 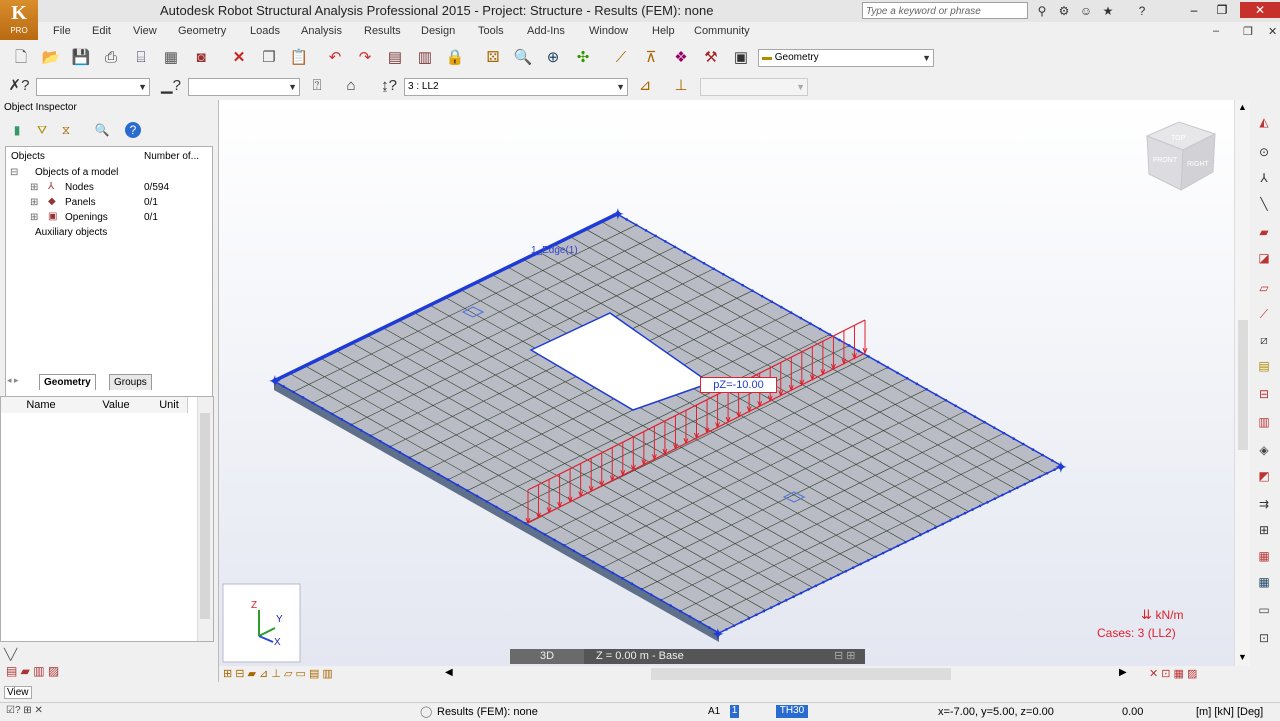 What do you see at coordinates (265, 31) in the screenshot?
I see `menu-loads: Loads` at bounding box center [265, 31].